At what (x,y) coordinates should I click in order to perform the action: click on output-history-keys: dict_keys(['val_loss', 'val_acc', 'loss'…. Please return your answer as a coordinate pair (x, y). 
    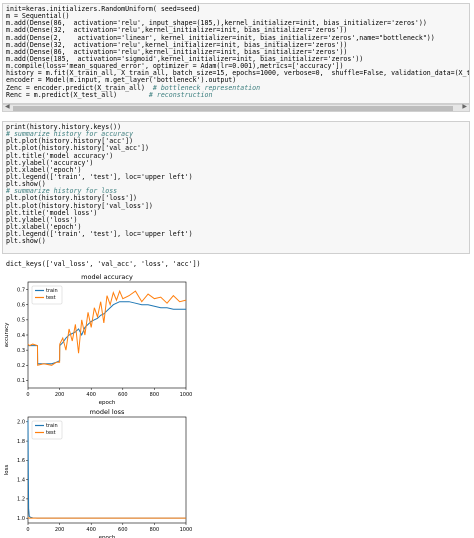
    Looking at the image, I should click on (103, 264).